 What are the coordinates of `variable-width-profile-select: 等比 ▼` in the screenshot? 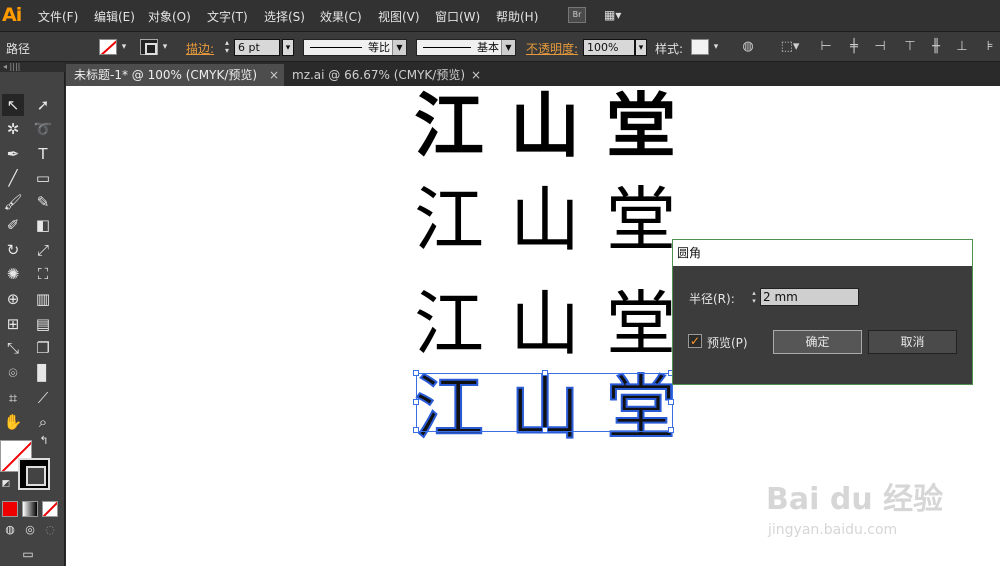 It's located at (355, 47).